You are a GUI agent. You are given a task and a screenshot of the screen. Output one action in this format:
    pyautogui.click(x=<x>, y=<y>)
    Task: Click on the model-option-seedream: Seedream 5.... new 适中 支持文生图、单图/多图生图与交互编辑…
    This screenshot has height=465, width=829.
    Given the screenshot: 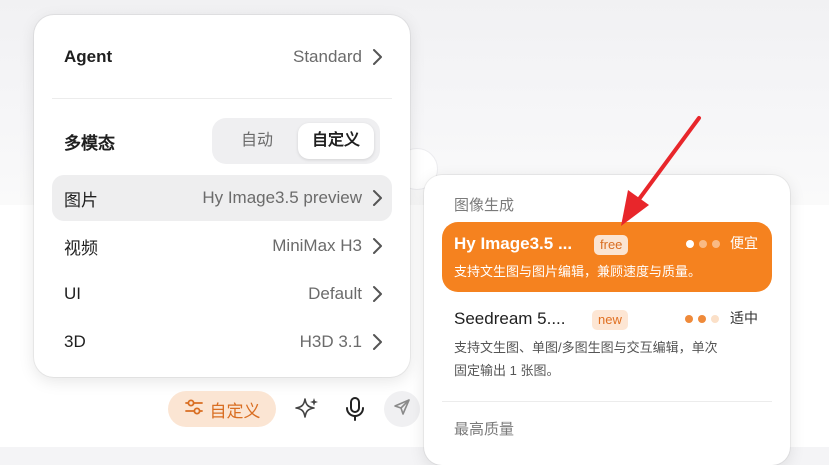 What is the action you would take?
    pyautogui.click(x=607, y=345)
    